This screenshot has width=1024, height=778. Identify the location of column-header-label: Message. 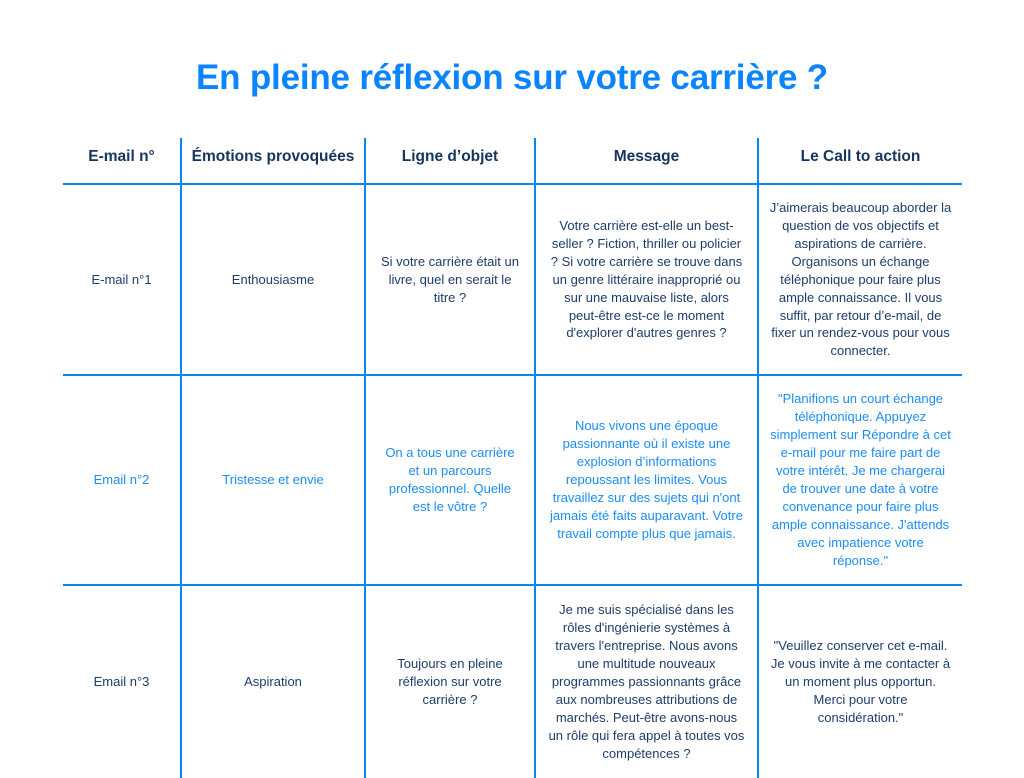
(646, 156).